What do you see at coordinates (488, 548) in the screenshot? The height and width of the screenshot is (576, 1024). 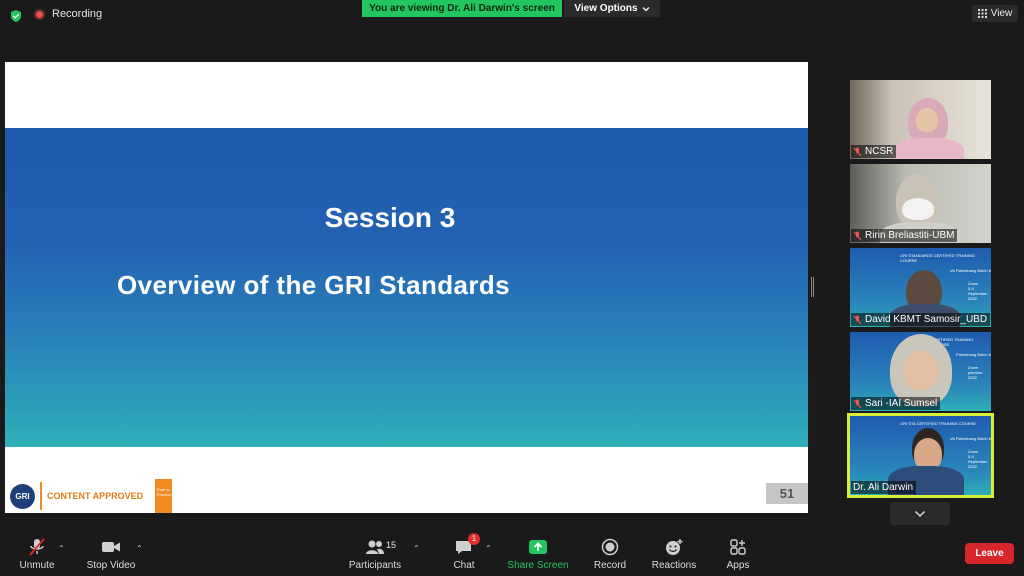 I see `chat-options-caret: ⌃` at bounding box center [488, 548].